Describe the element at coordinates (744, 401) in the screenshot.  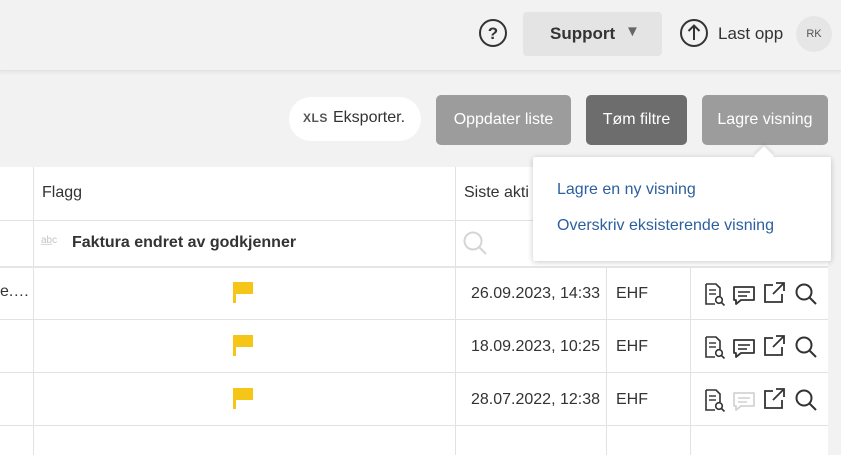
I see `comment-icon-inactive` at that location.